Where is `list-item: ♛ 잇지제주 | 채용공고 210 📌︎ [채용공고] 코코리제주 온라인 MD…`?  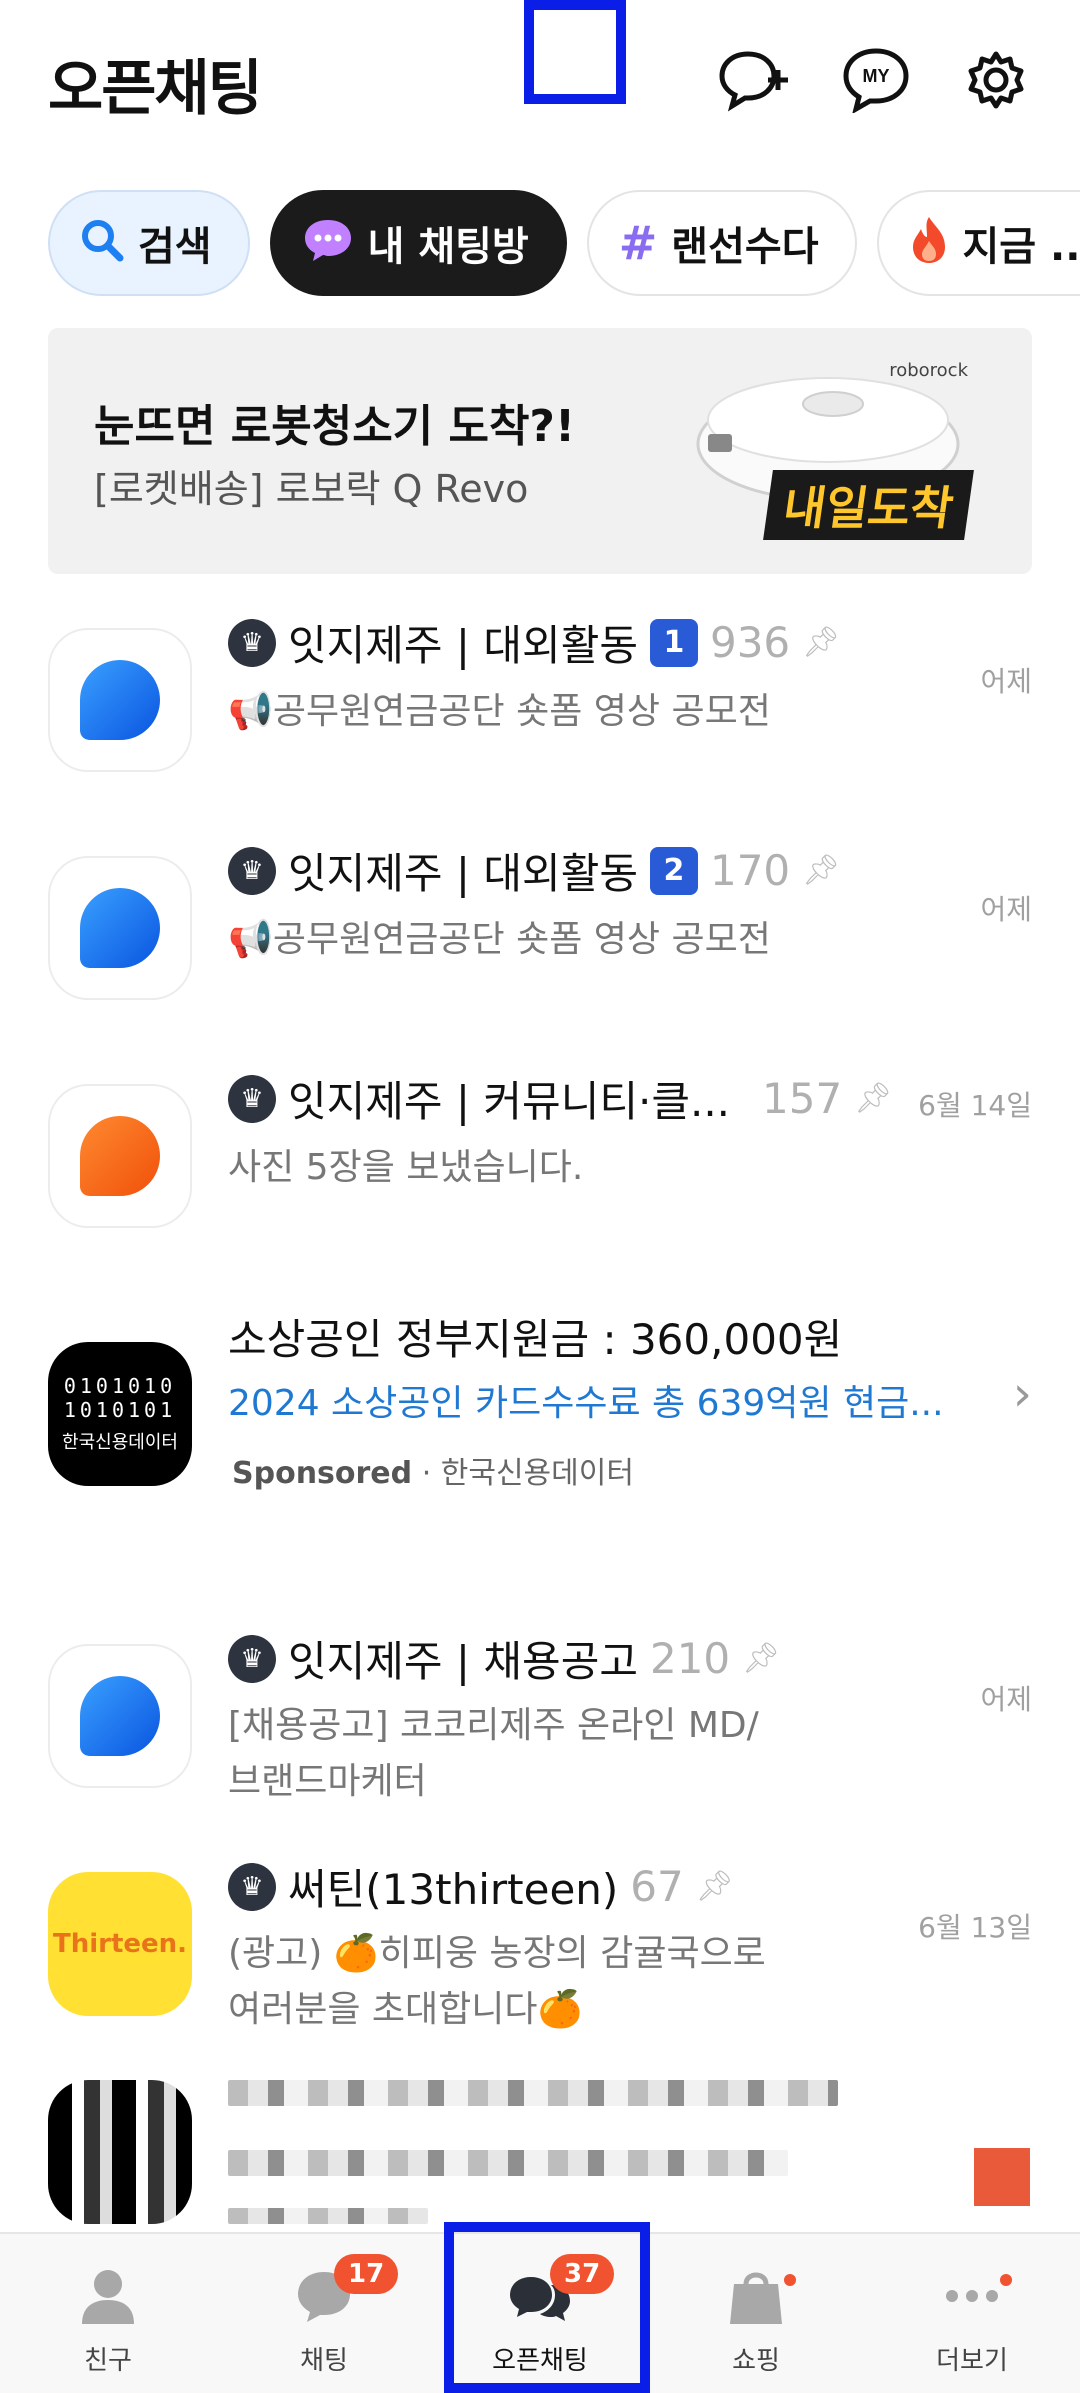 list-item: ♛ 잇지제주 | 채용공고 210 📌︎ [채용공고] 코코리제주 온라인 MD… is located at coordinates (540, 1715).